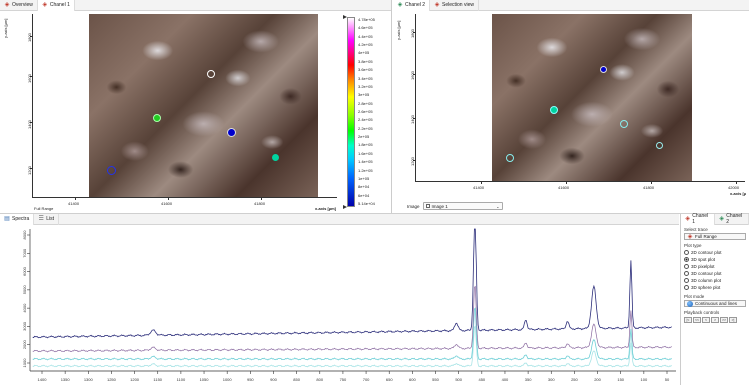 Image resolution: width=749 pixels, height=385 pixels. I want to click on spot-marker-white, so click(211, 74).